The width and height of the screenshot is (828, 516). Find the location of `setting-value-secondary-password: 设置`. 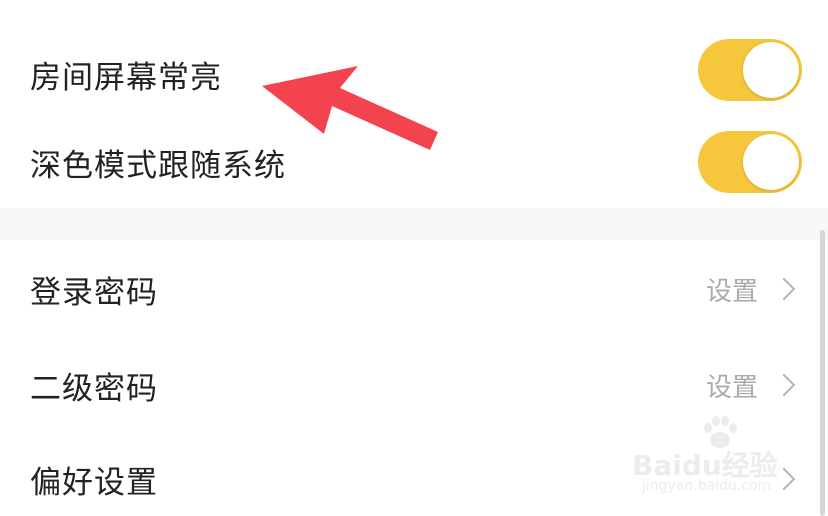

setting-value-secondary-password: 设置 is located at coordinates (731, 387).